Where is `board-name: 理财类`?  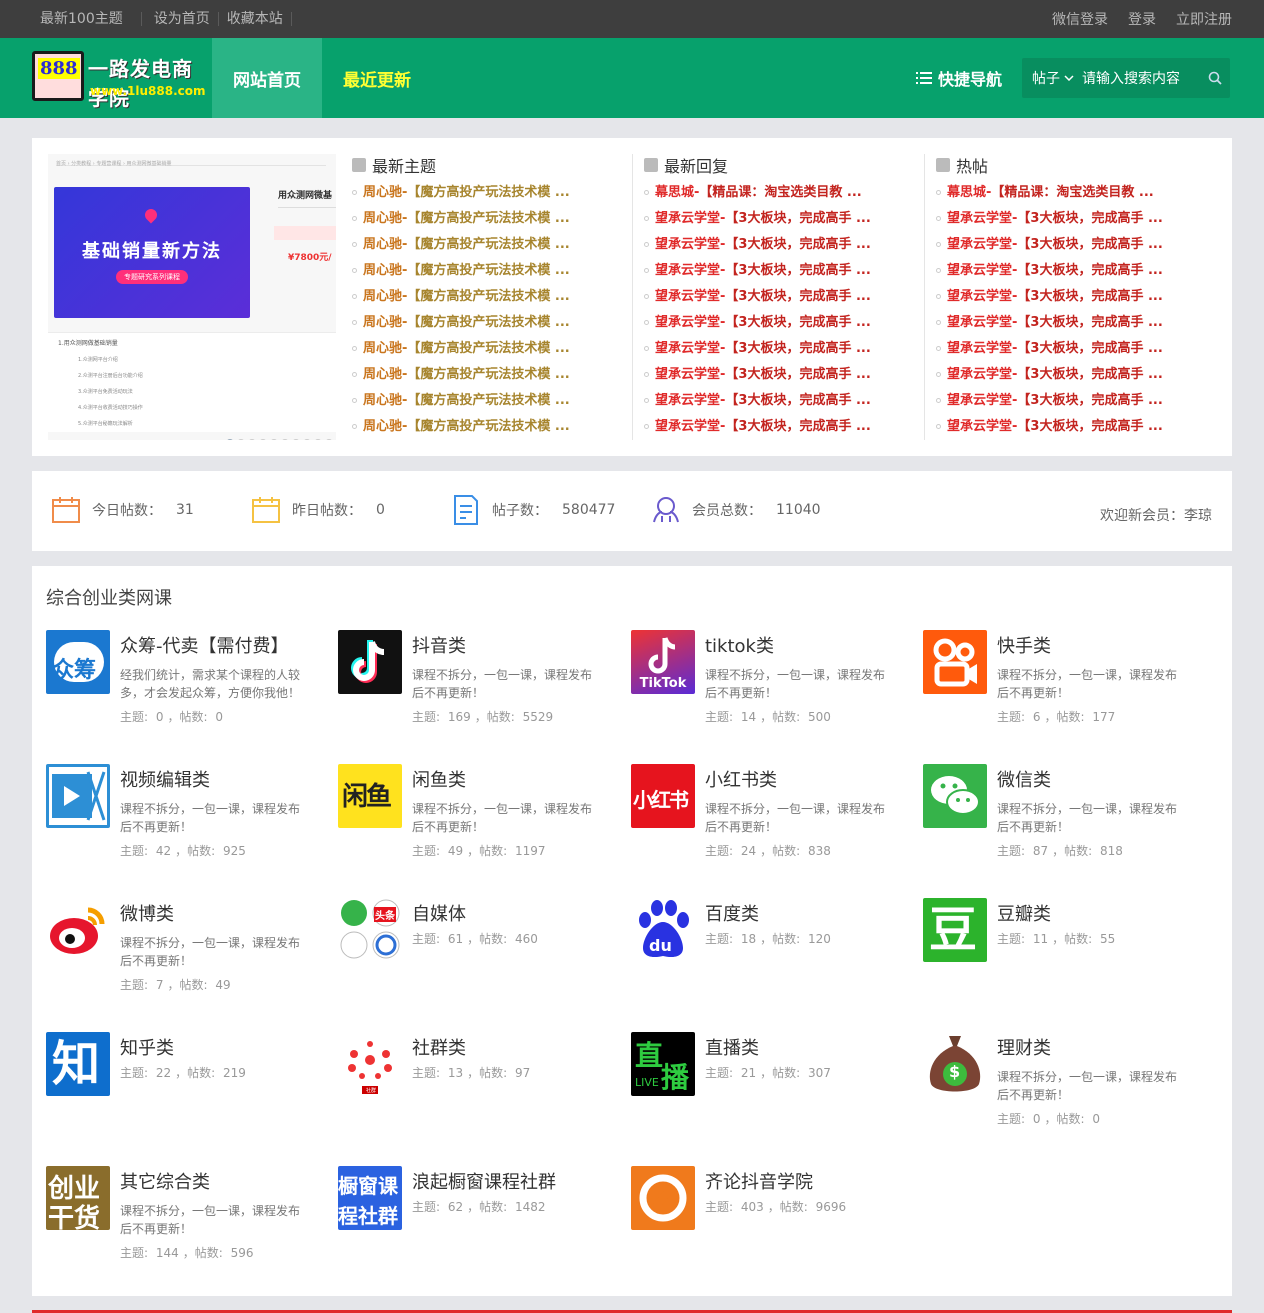 board-name: 理财类 is located at coordinates (1024, 1047).